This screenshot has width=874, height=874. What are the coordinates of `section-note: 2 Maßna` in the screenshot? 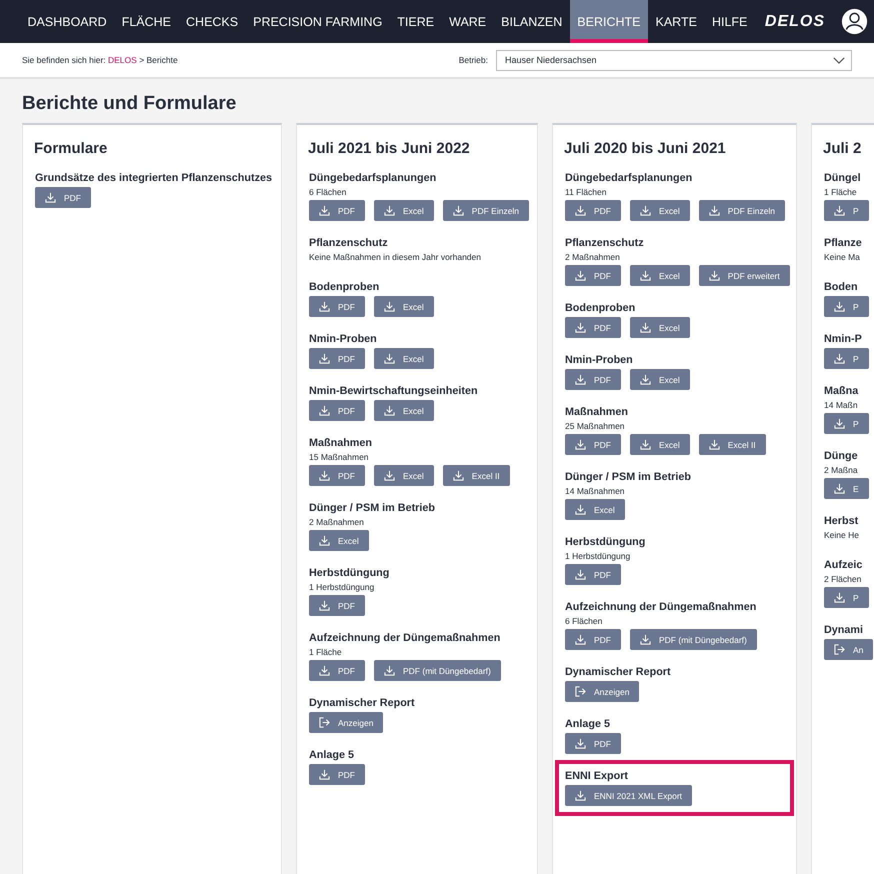 It's located at (841, 470).